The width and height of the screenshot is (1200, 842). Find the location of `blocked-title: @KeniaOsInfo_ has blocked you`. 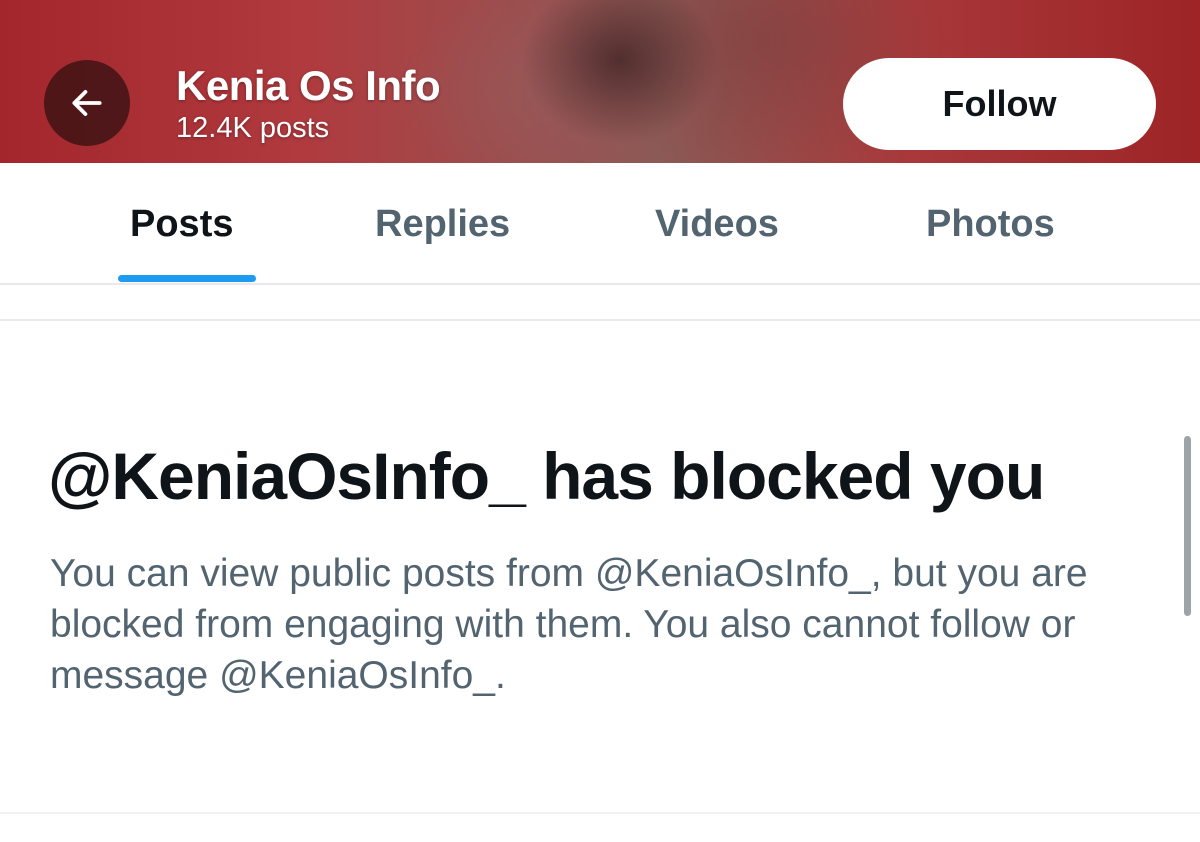

blocked-title: @KeniaOsInfo_ has blocked you is located at coordinates (546, 476).